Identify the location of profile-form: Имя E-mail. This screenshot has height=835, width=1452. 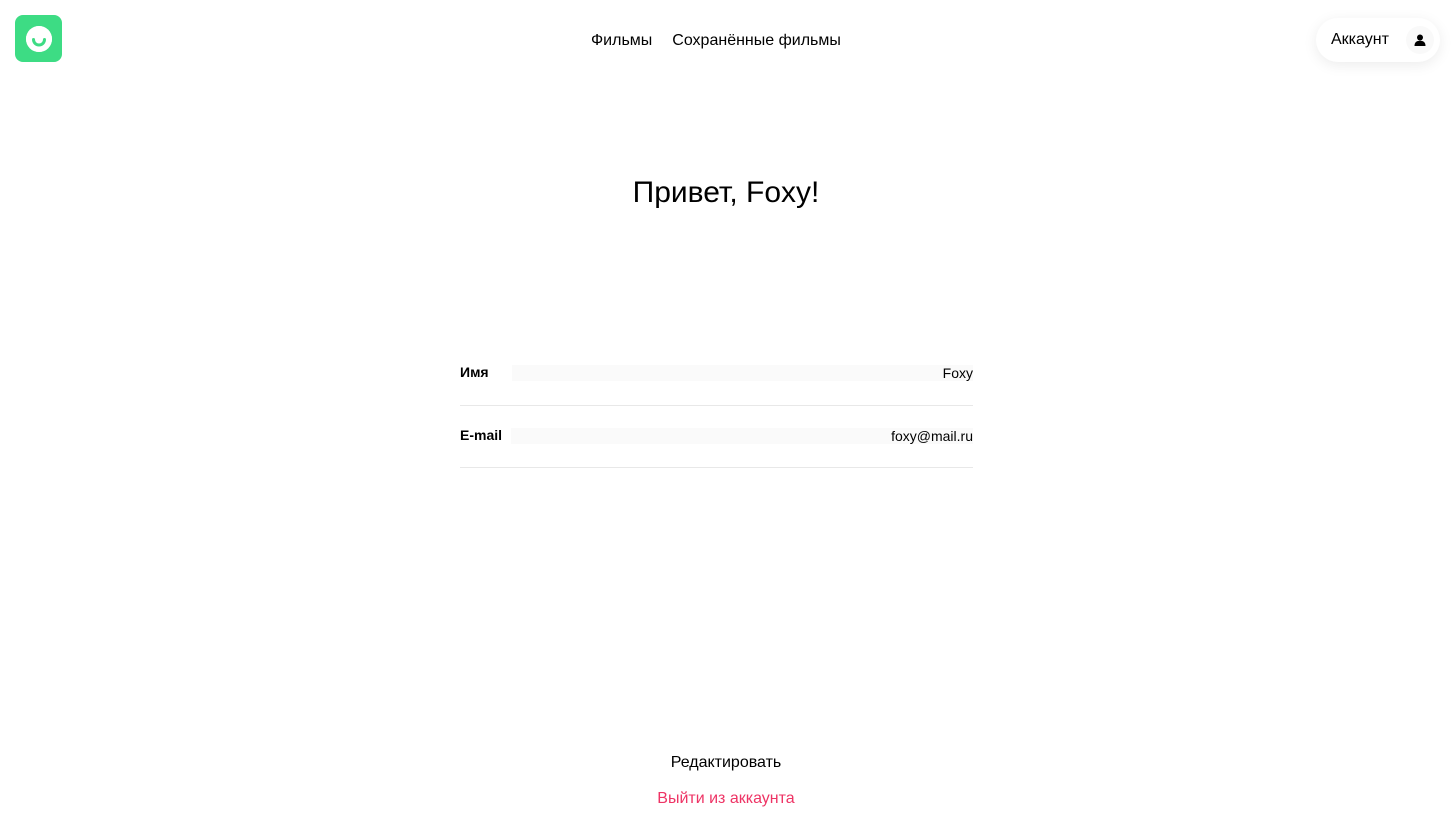
(716, 406).